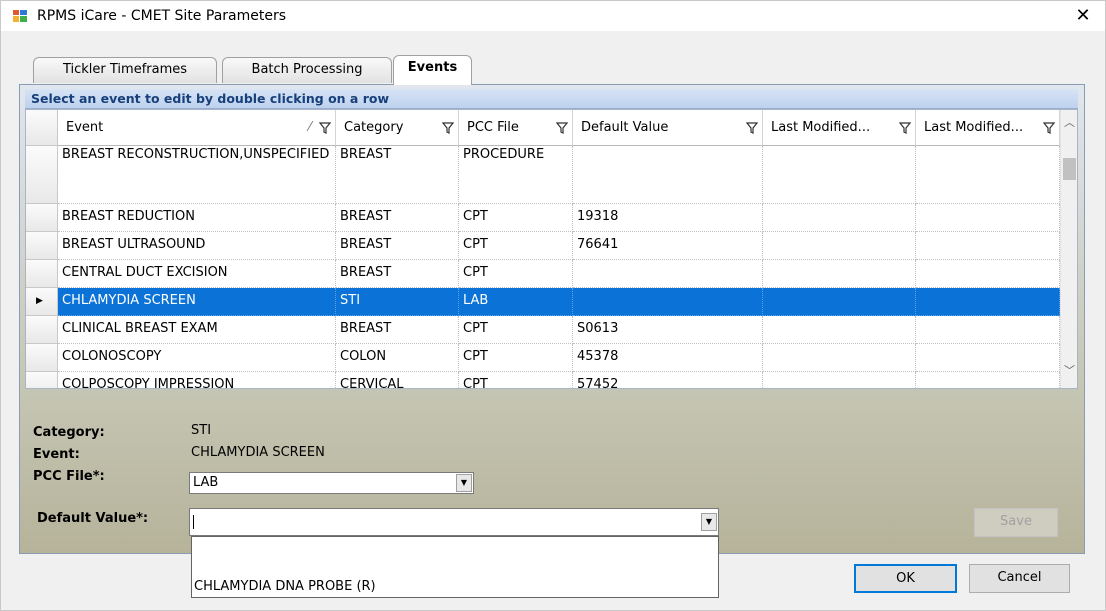 This screenshot has width=1106, height=611. Describe the element at coordinates (397, 358) in the screenshot. I see `cell-category: COLON` at that location.